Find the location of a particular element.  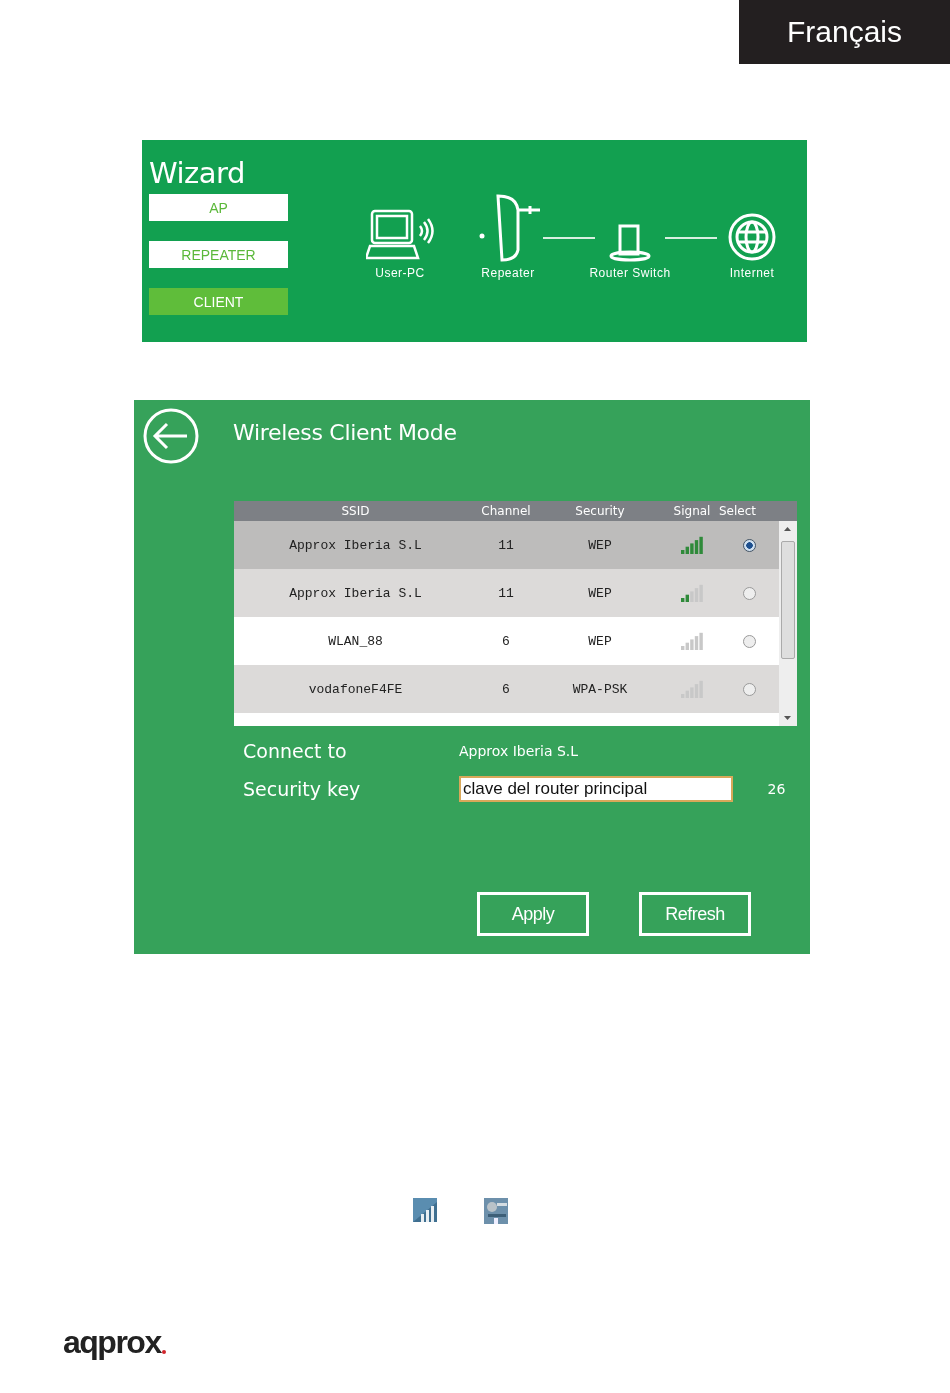

device-label: Internet is located at coordinates (752, 273).